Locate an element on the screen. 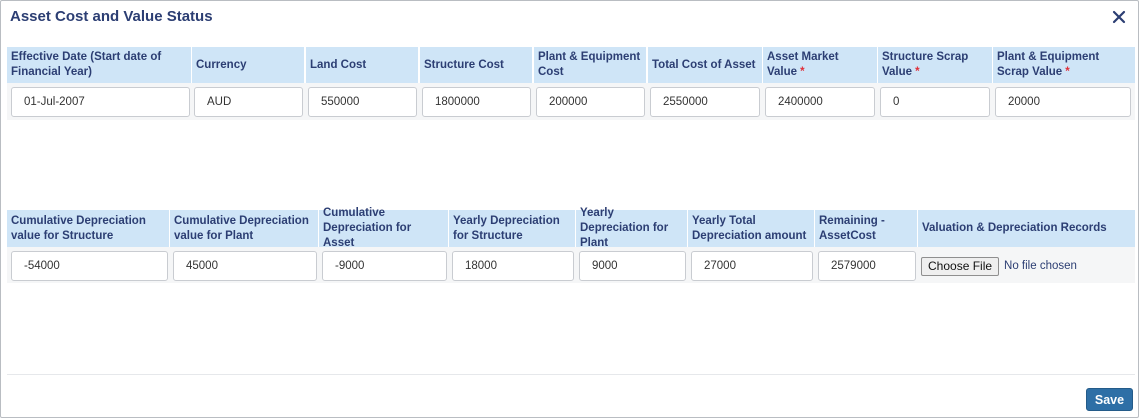 This screenshot has height=418, width=1139. yearly-total-dep-input is located at coordinates (752, 266).